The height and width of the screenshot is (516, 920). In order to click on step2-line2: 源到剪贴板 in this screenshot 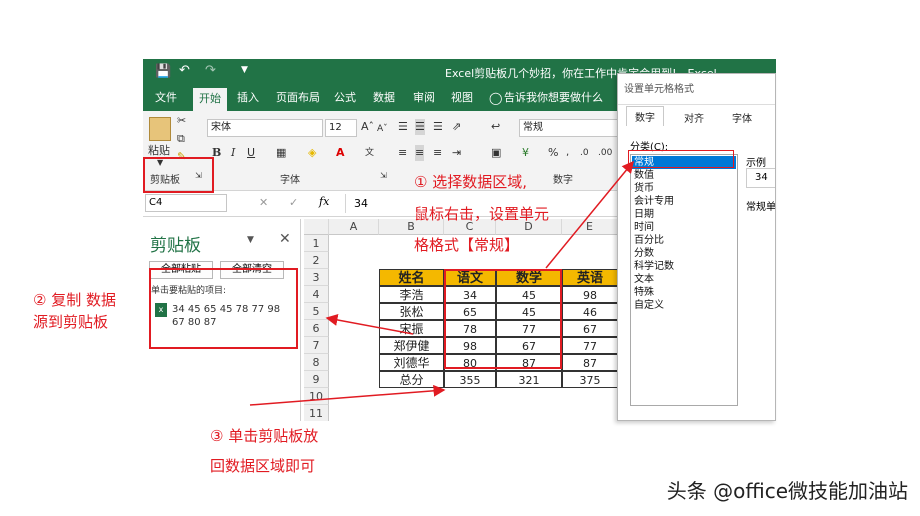, I will do `click(71, 322)`.